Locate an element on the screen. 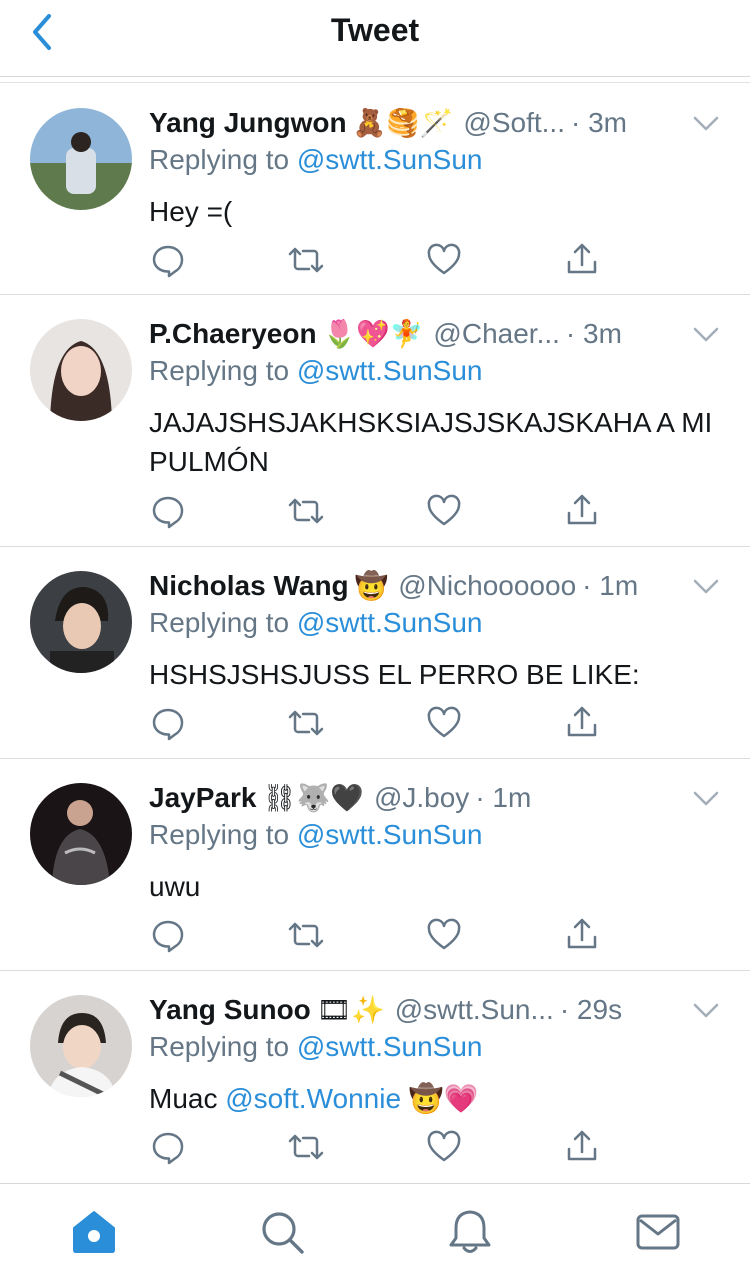  tweet-text: HSHSJSHSJUSS EL PERRO BE LIKE: is located at coordinates (434, 674).